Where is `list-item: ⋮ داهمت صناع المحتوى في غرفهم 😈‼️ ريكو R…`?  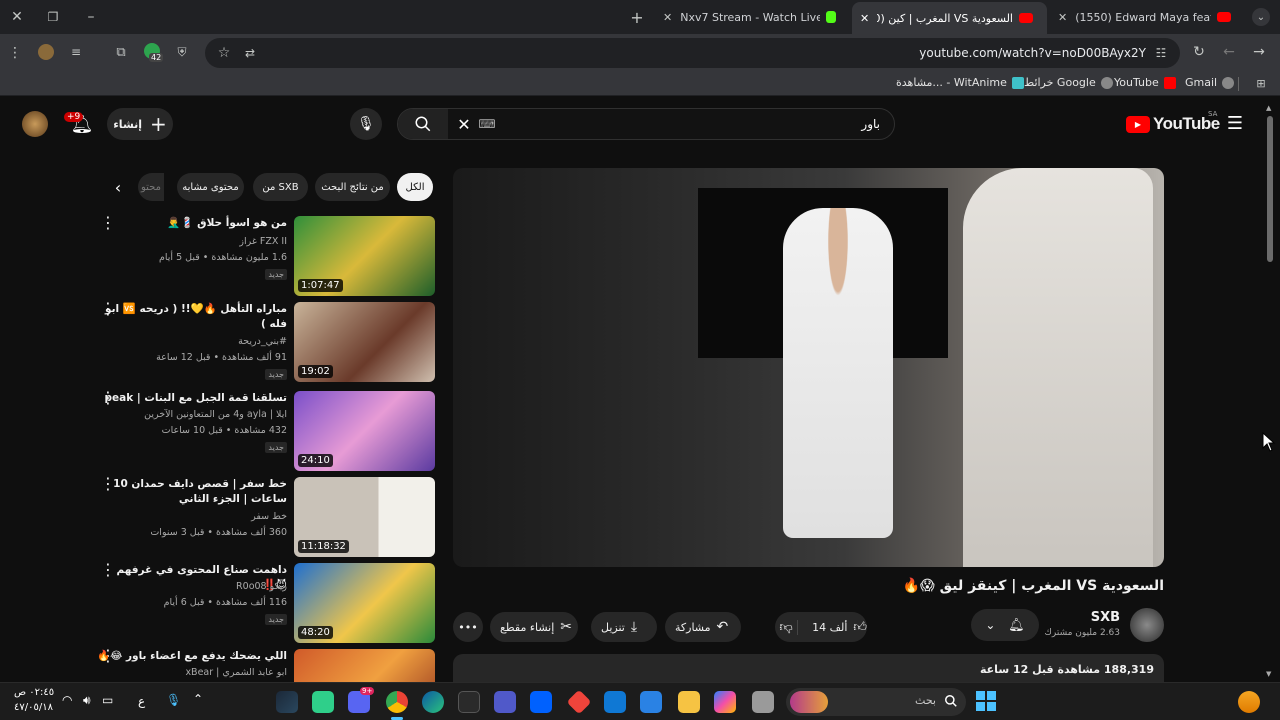 list-item: ⋮ داهمت صناع المحتوى في غرفهم 😈‼️ ريكو R… is located at coordinates (262, 603).